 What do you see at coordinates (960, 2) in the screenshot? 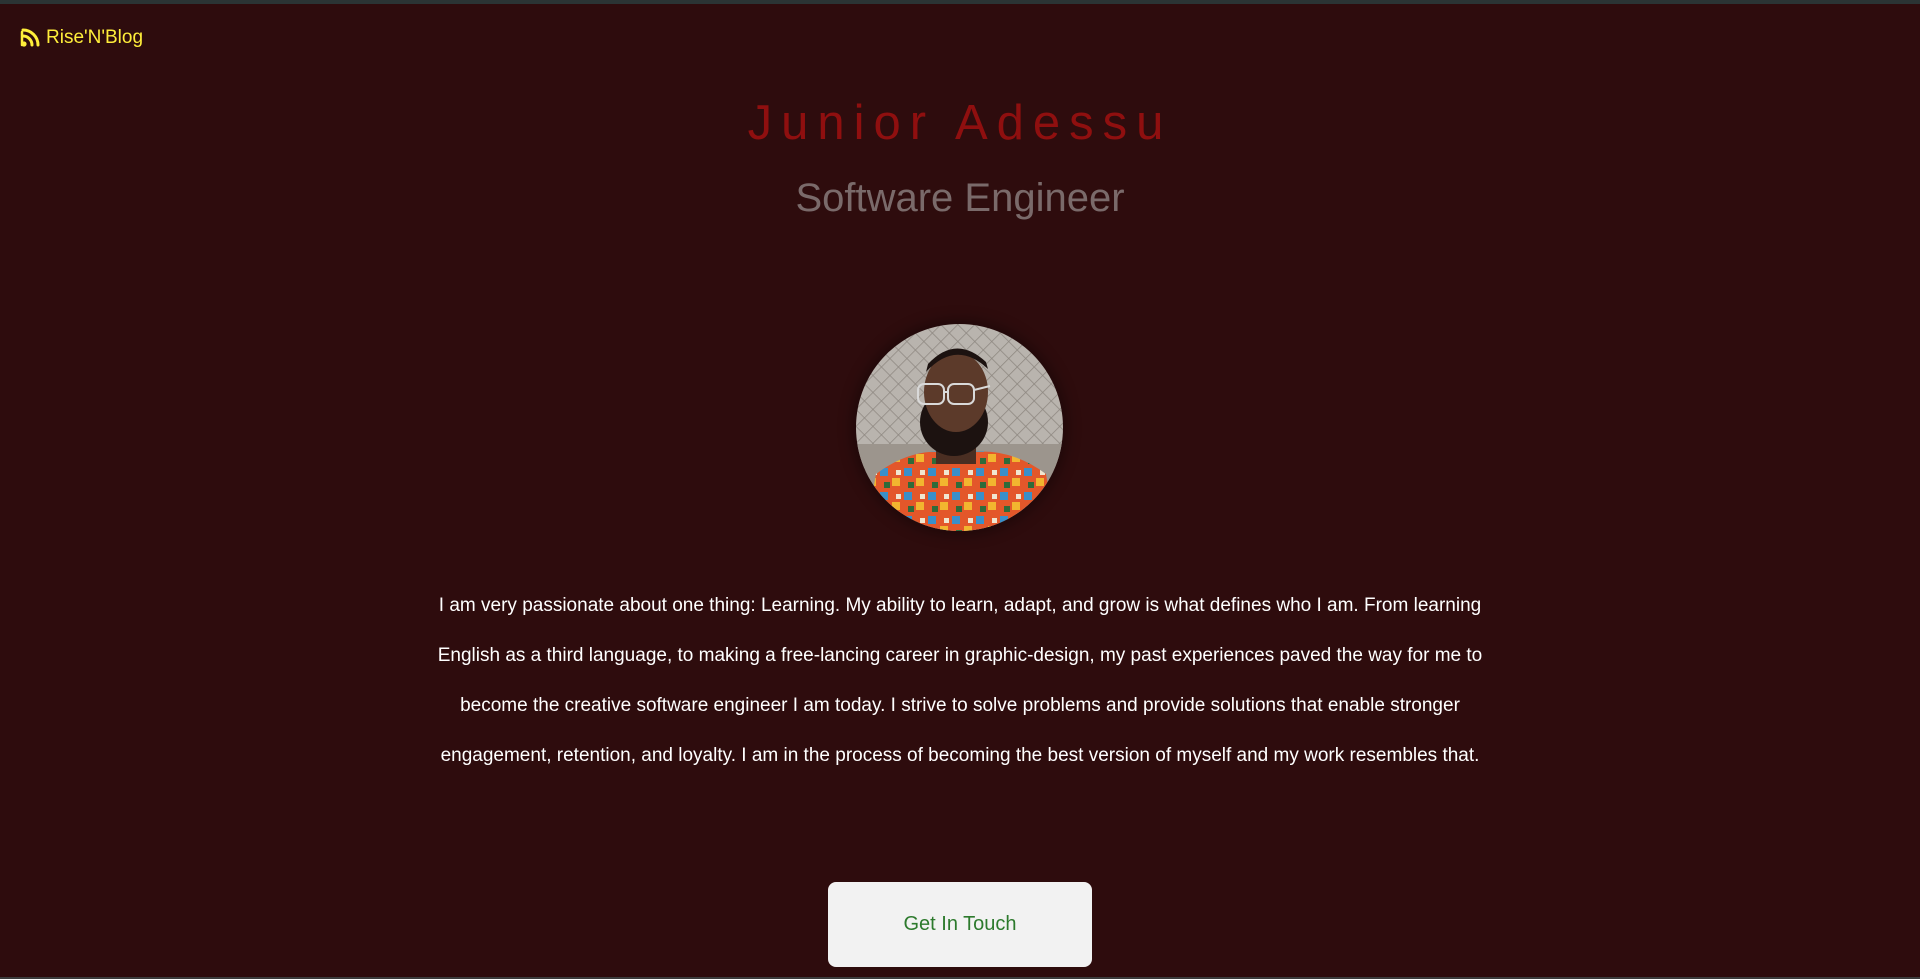
I see `browser-top-strip` at bounding box center [960, 2].